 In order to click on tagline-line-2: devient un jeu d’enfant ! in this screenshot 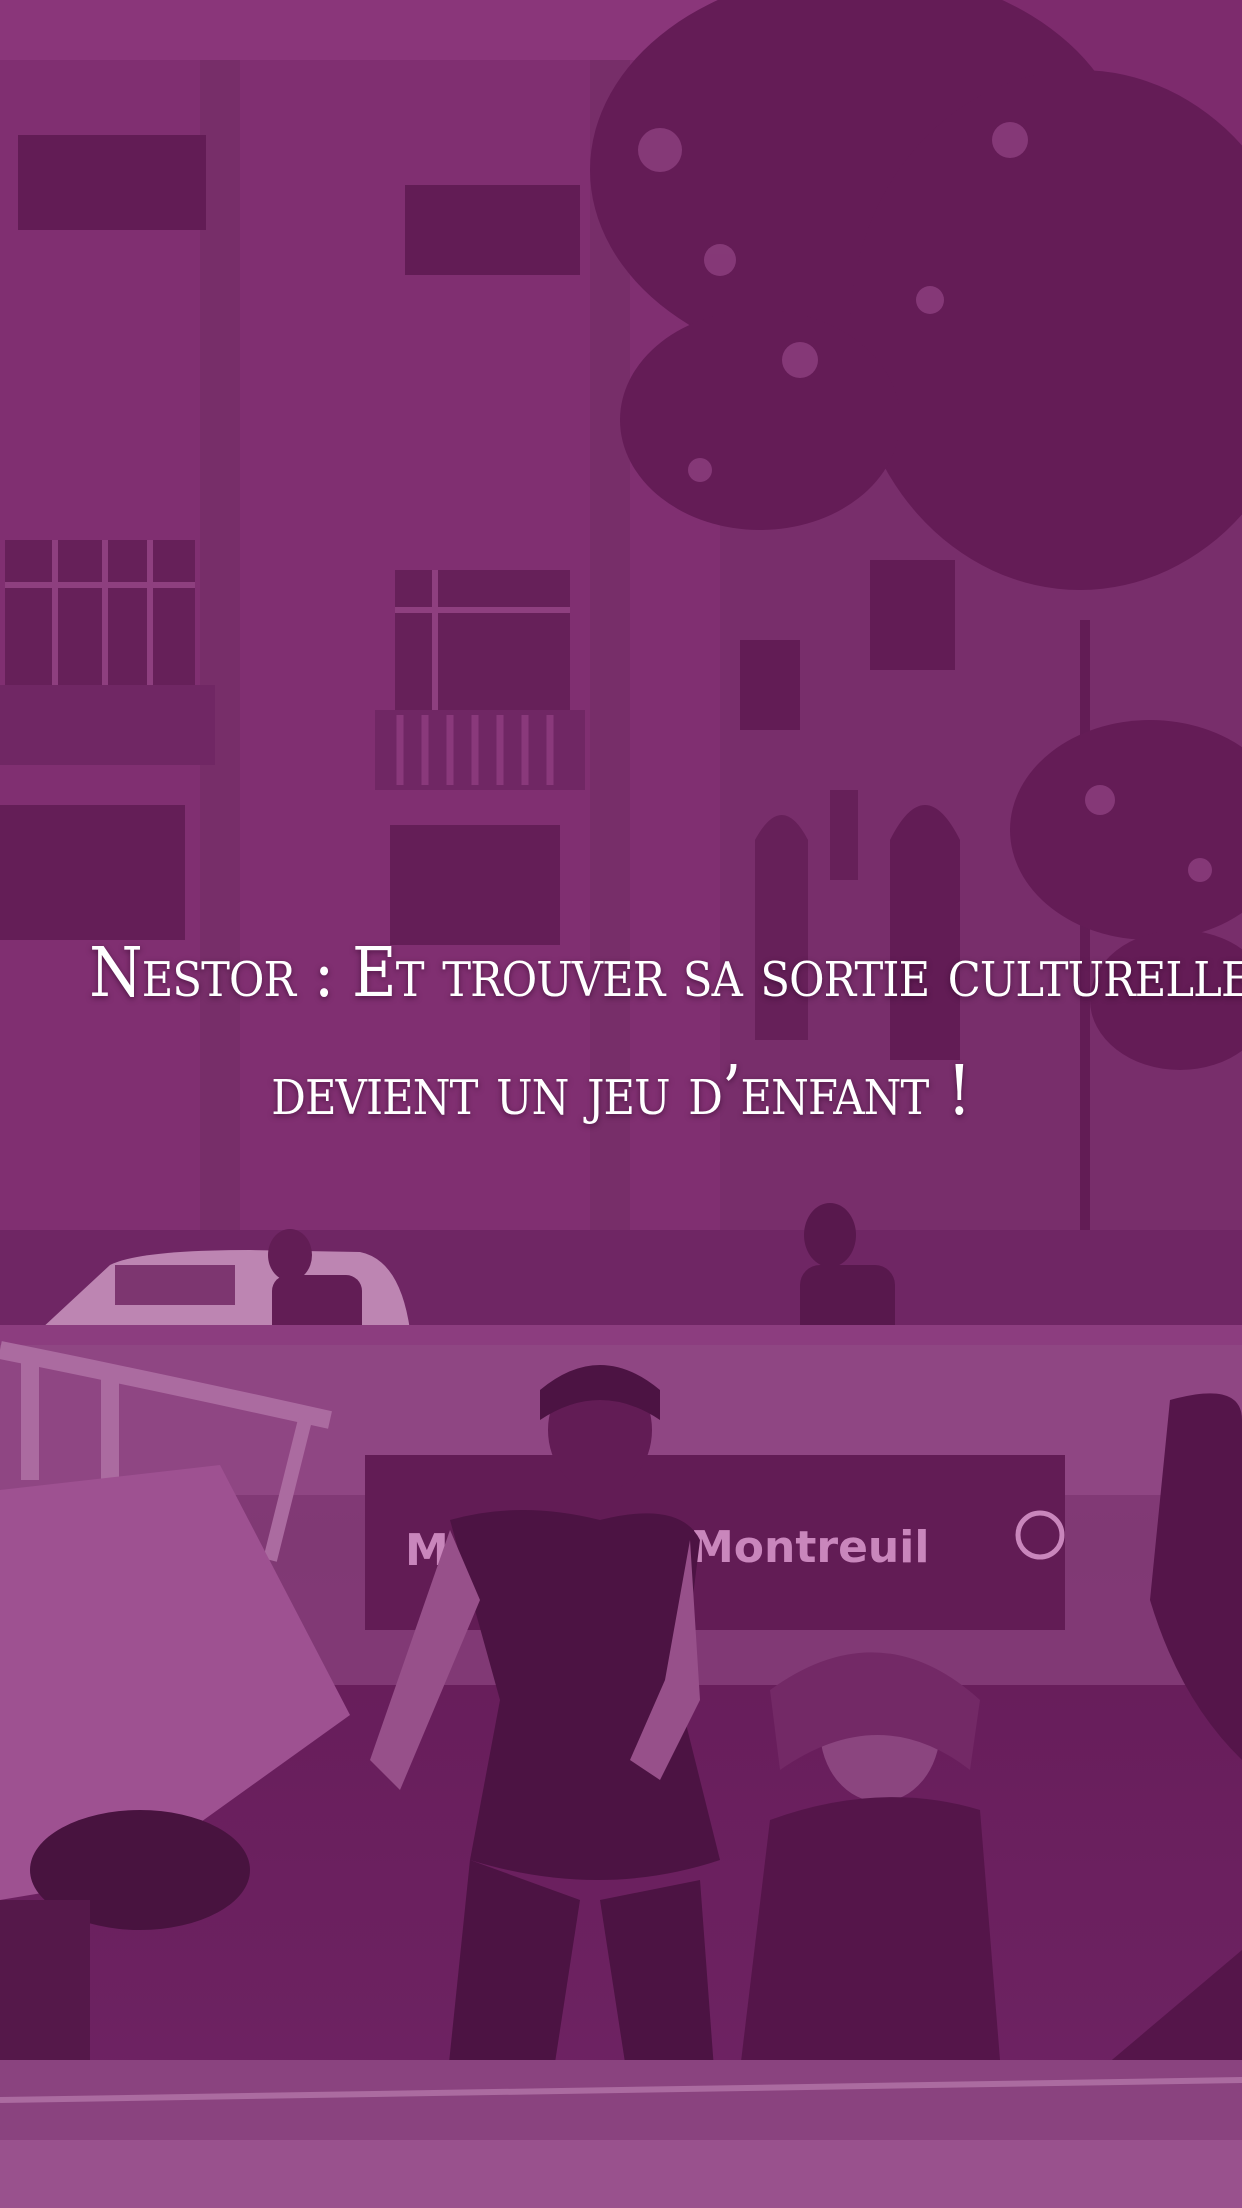, I will do `click(621, 1091)`.